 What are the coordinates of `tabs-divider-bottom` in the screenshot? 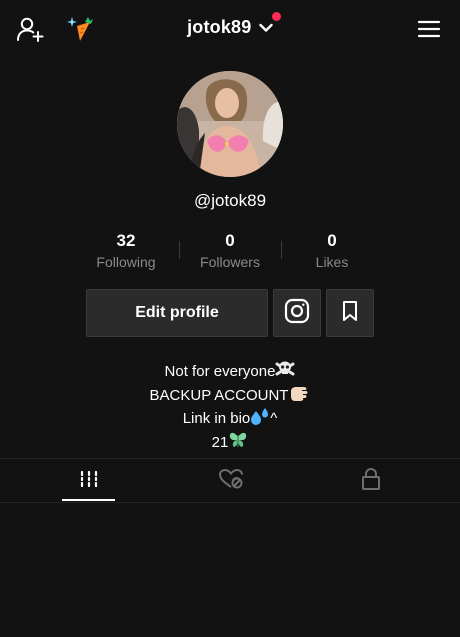 It's located at (230, 502).